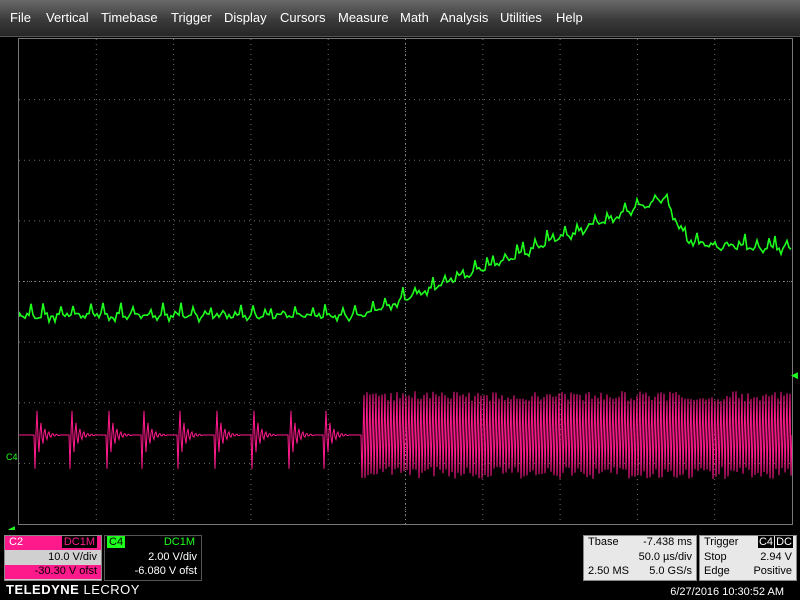 This screenshot has height=600, width=800. I want to click on c2-offset: -30.30 V ofst, so click(65, 571).